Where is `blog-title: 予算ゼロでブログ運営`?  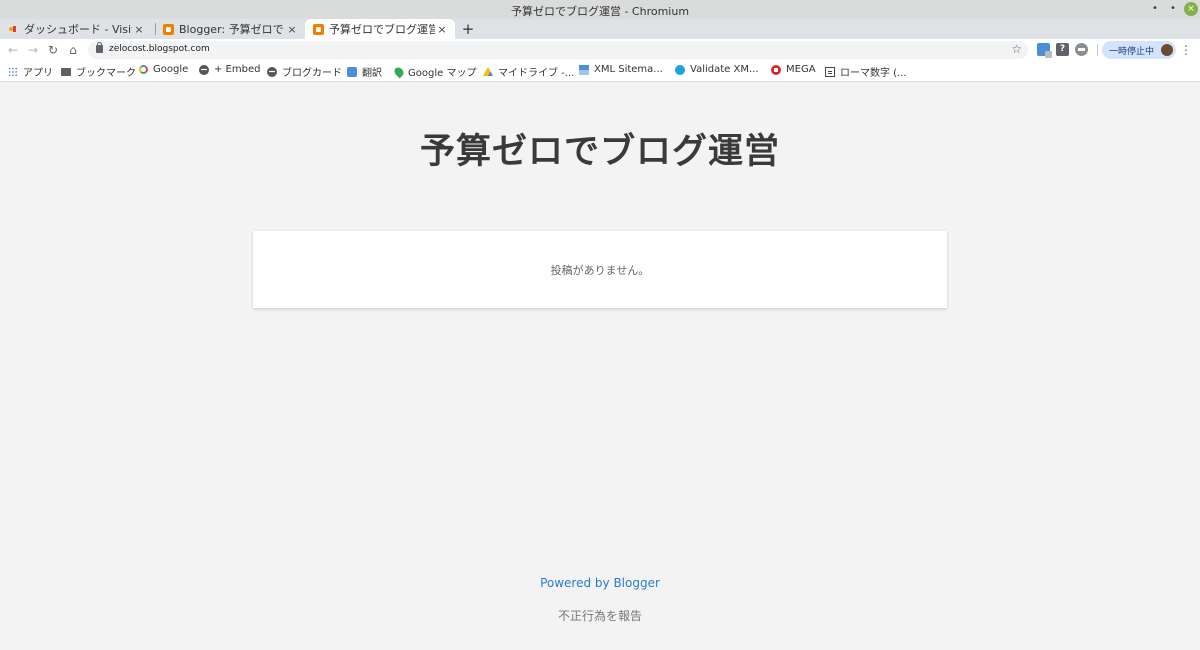 blog-title: 予算ゼロでブログ運営 is located at coordinates (600, 148).